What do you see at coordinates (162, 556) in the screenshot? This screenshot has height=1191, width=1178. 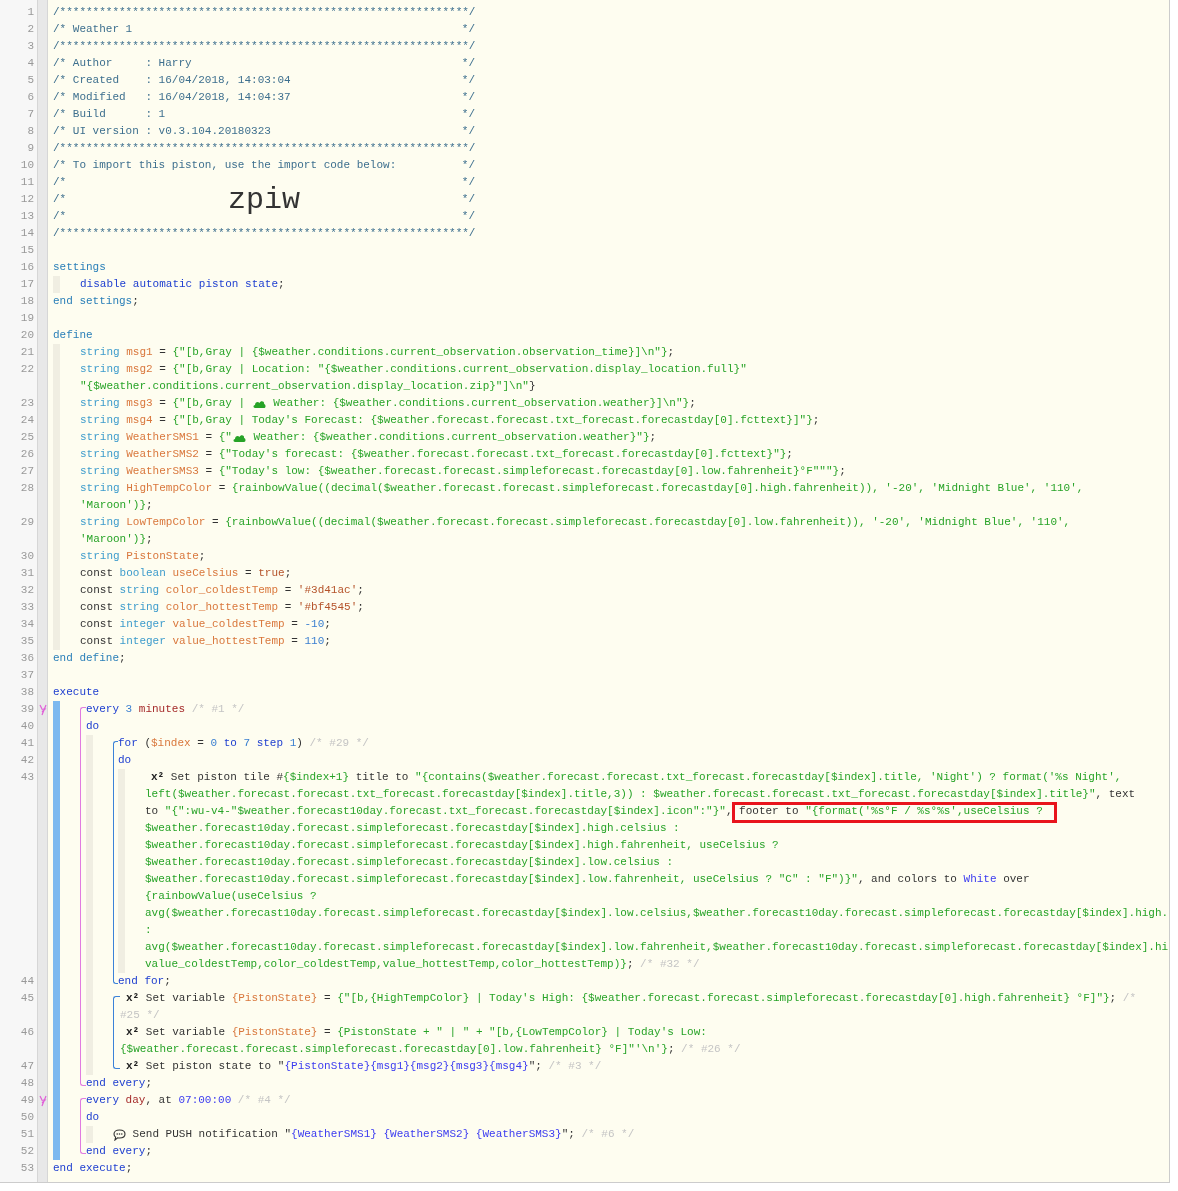 I see `variable-name: PistonState` at bounding box center [162, 556].